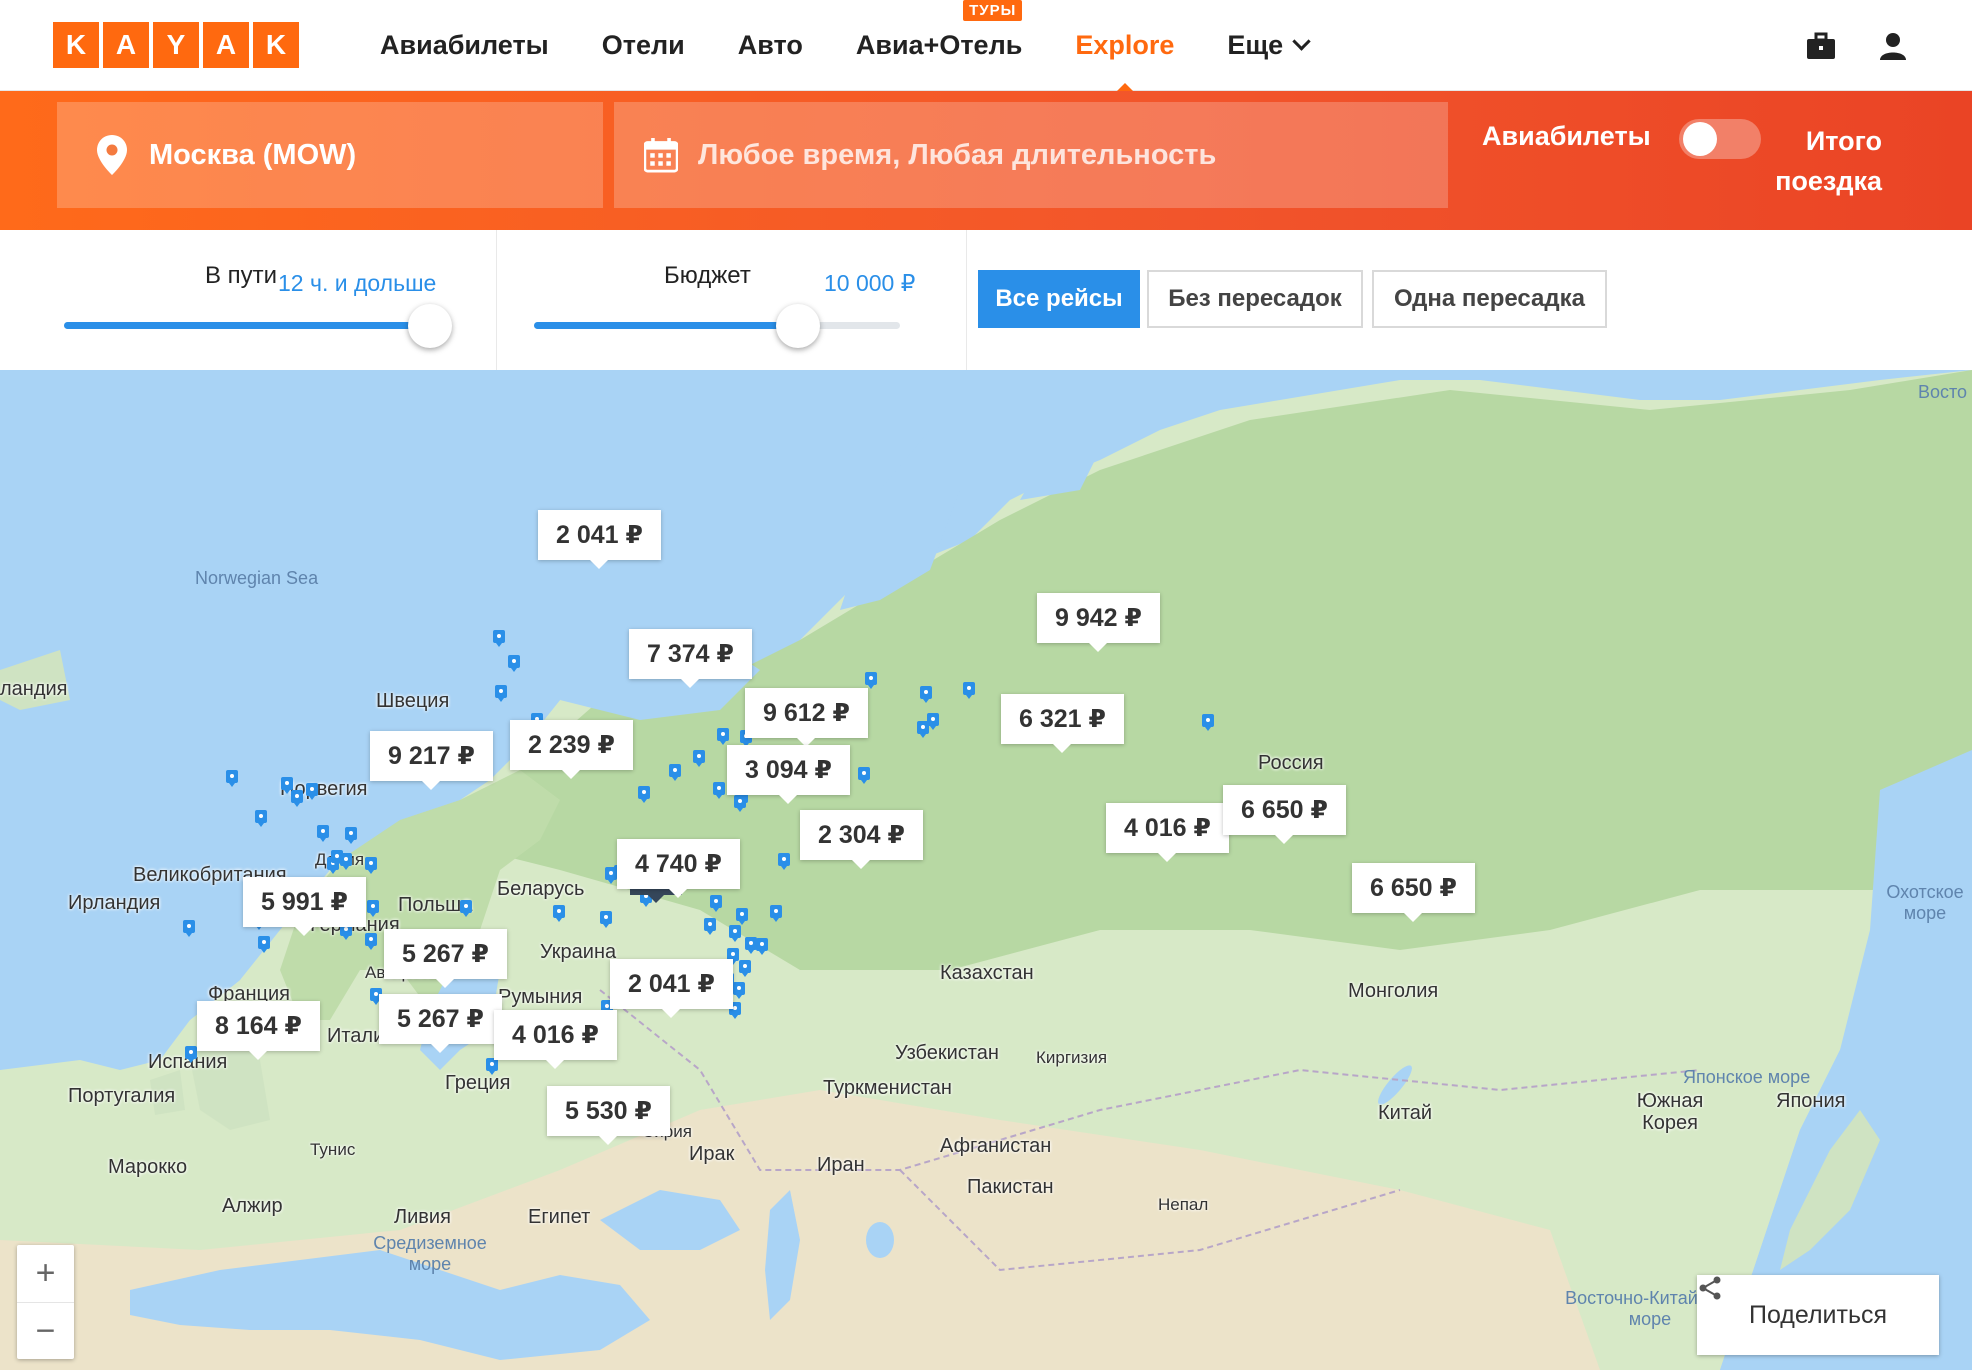 The image size is (1972, 1370). Describe the element at coordinates (1489, 299) in the screenshot. I see `one-stop-button: Одна пересадка` at that location.